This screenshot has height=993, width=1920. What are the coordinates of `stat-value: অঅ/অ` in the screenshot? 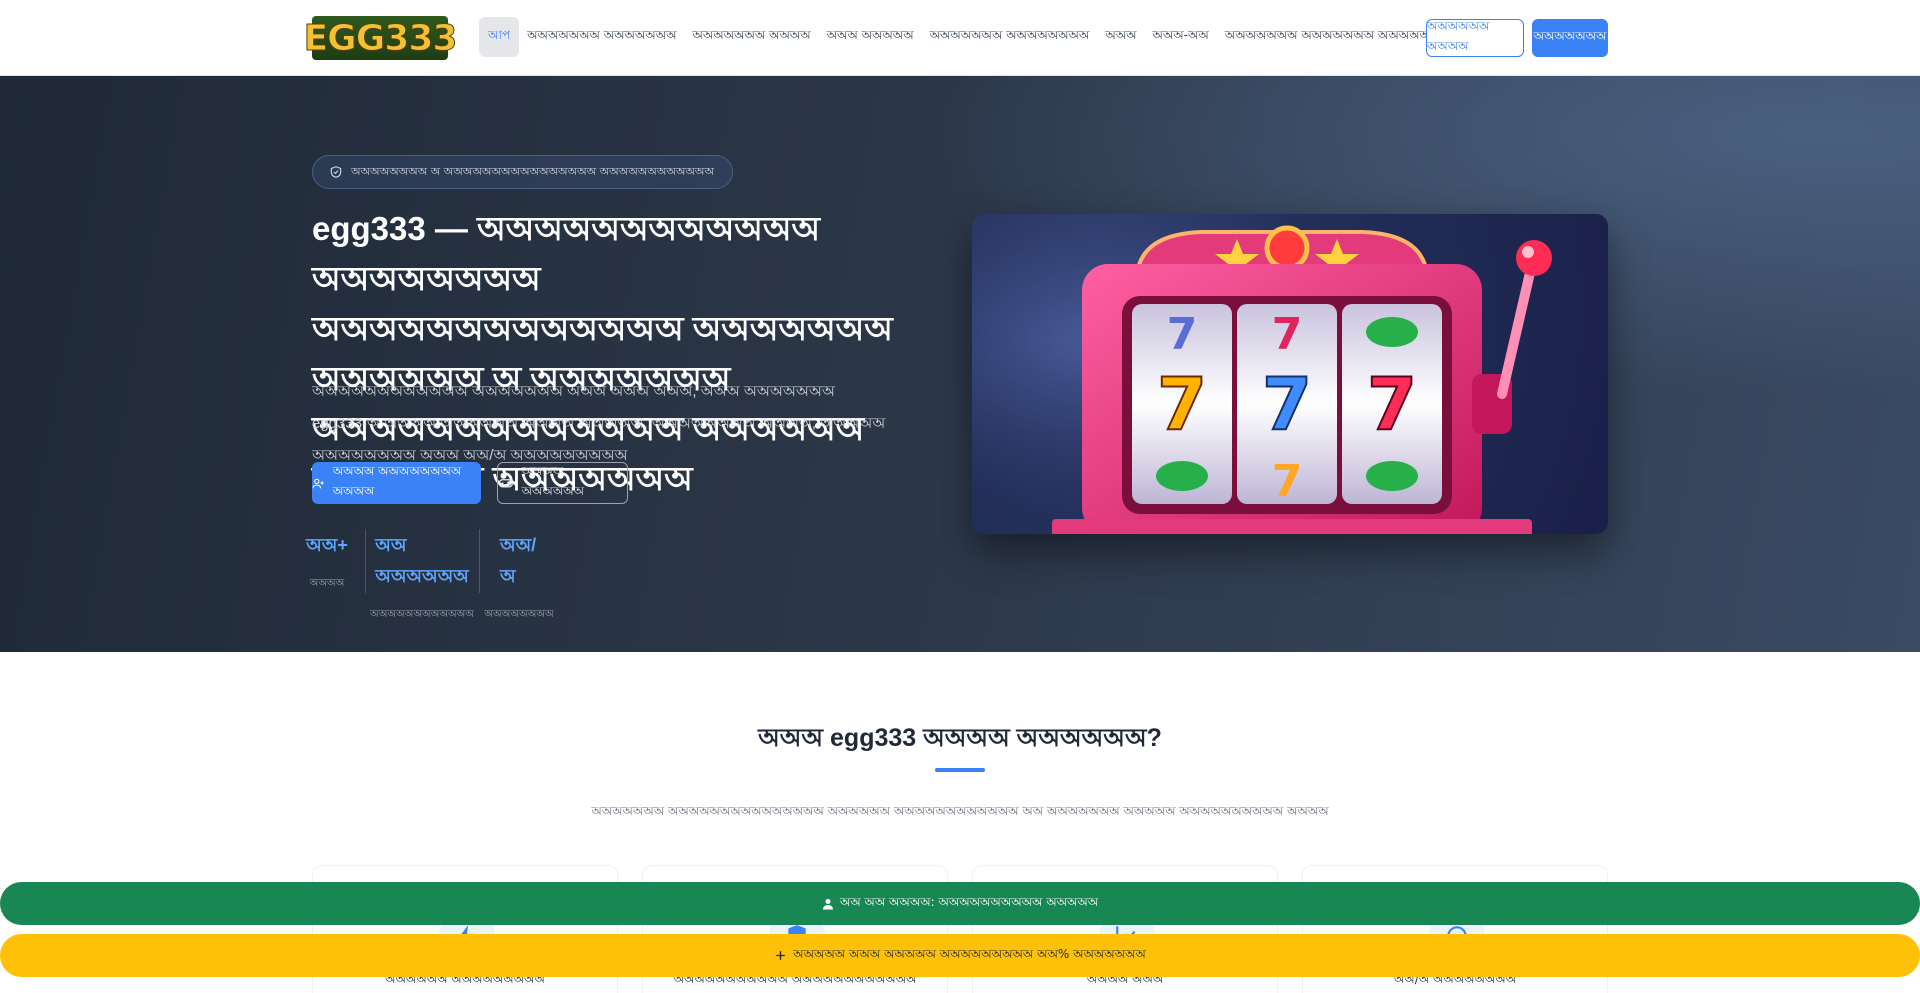 It's located at (518, 560).